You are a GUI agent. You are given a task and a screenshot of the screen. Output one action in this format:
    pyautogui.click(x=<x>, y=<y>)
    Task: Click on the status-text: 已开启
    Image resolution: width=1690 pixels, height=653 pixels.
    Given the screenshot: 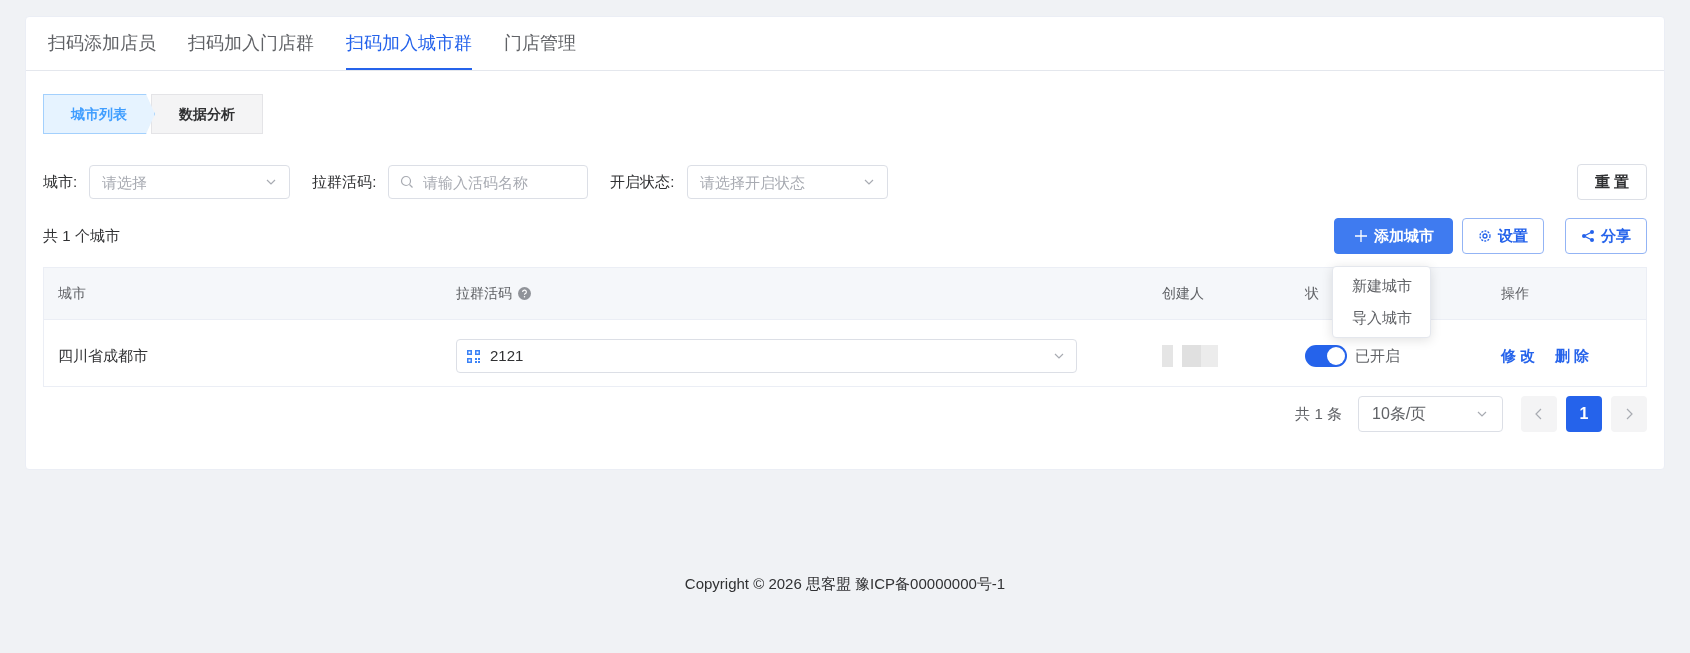 What is the action you would take?
    pyautogui.click(x=1377, y=355)
    